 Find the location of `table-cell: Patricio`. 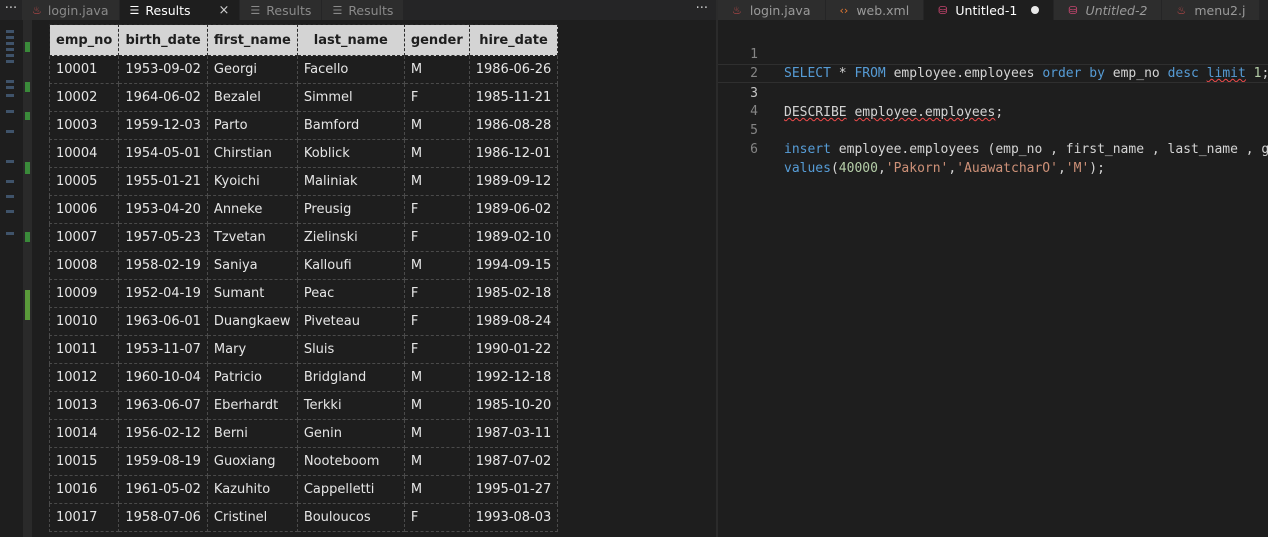

table-cell: Patricio is located at coordinates (252, 377).